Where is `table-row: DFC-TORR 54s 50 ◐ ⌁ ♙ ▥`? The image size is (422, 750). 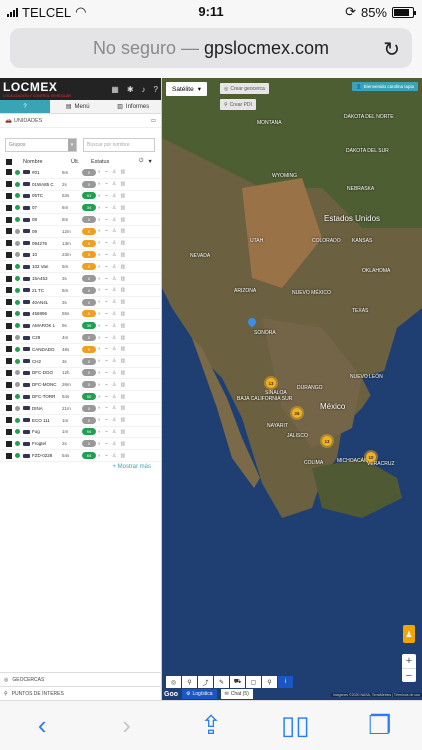 table-row: DFC-TORR 54s 50 ◐ ⌁ ♙ ▥ is located at coordinates (80, 397).